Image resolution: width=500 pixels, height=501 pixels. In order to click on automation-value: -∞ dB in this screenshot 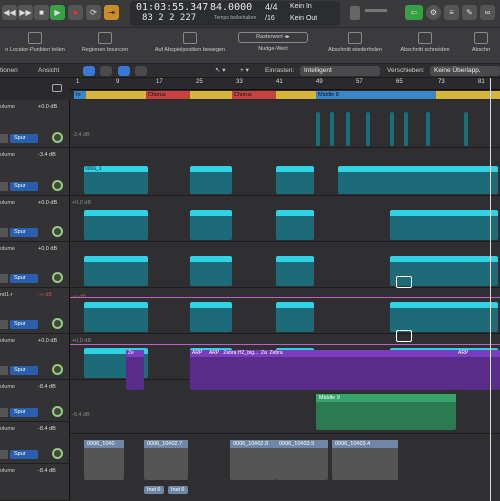, I will do `click(45, 295)`.